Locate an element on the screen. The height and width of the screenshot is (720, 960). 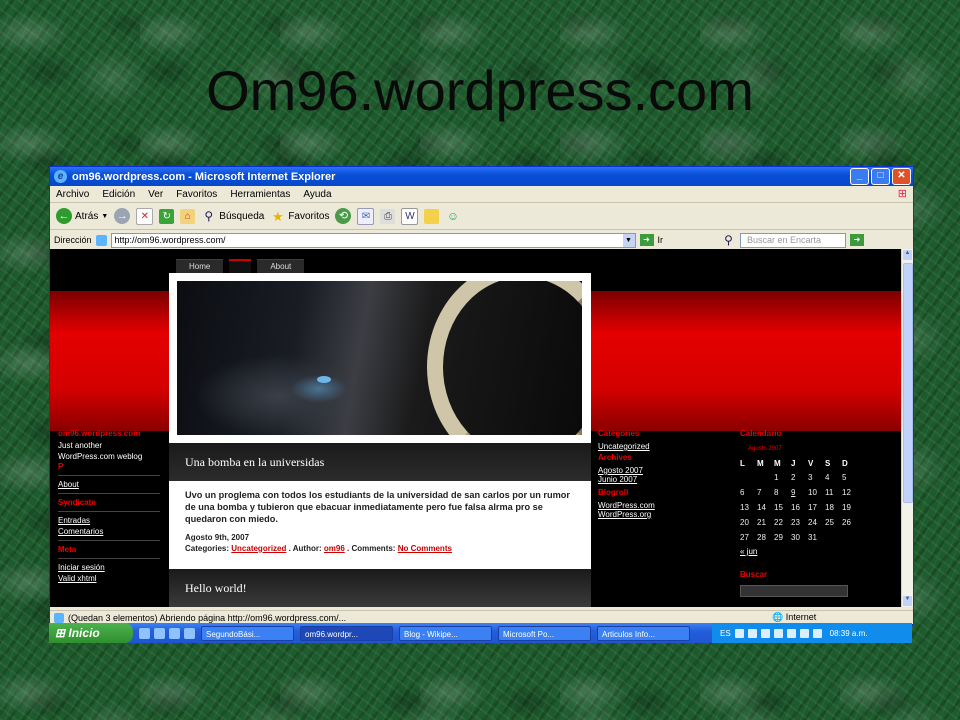
site-title: om96.wordpress.com is located at coordinates (109, 433).